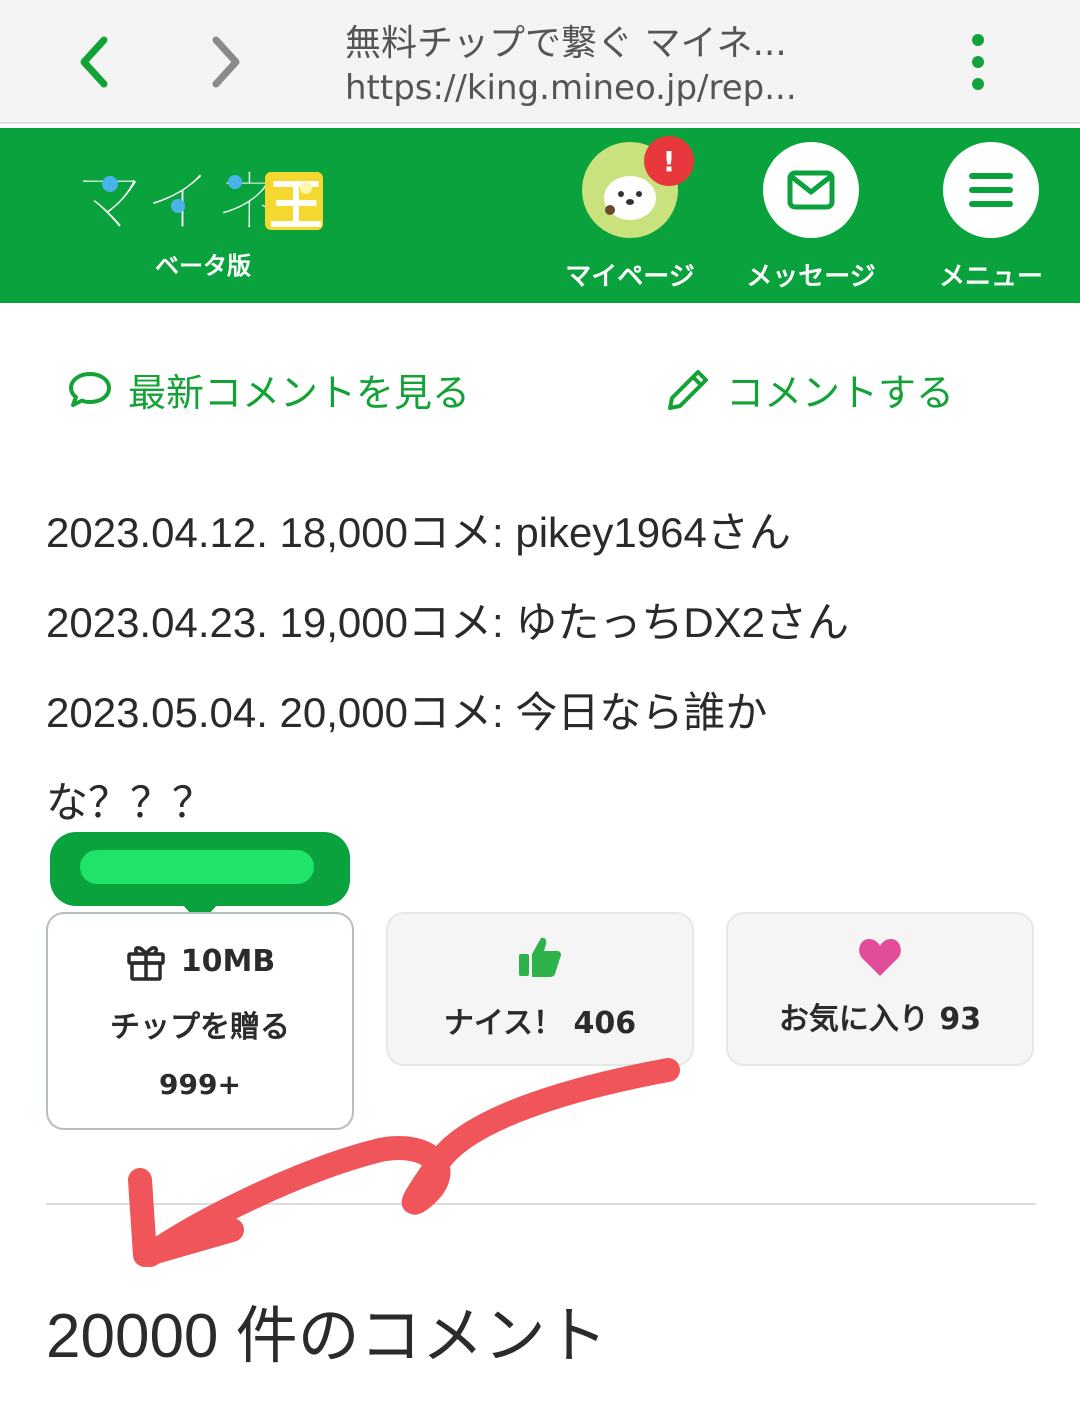 This screenshot has width=1080, height=1417. I want to click on comment-count-heading: 20000 件のコメント, so click(327, 1336).